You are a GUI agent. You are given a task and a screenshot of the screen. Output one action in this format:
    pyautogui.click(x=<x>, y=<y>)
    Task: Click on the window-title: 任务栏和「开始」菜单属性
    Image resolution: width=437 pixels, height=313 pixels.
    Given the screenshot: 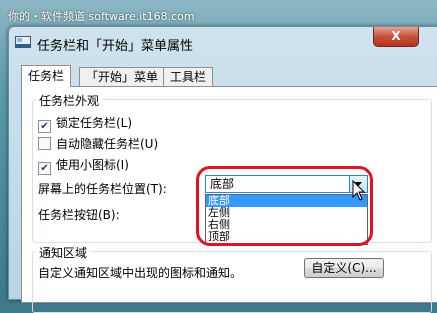 What is the action you would take?
    pyautogui.click(x=115, y=46)
    